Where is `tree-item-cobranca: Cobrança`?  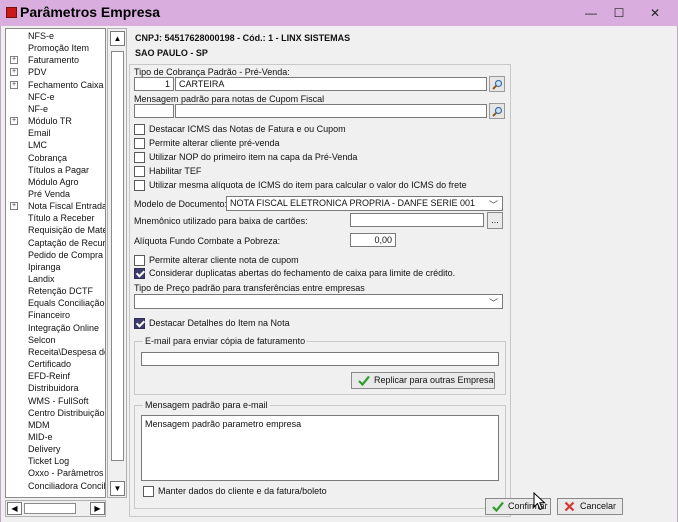
tree-item-cobranca: Cobrança is located at coordinates (55, 158).